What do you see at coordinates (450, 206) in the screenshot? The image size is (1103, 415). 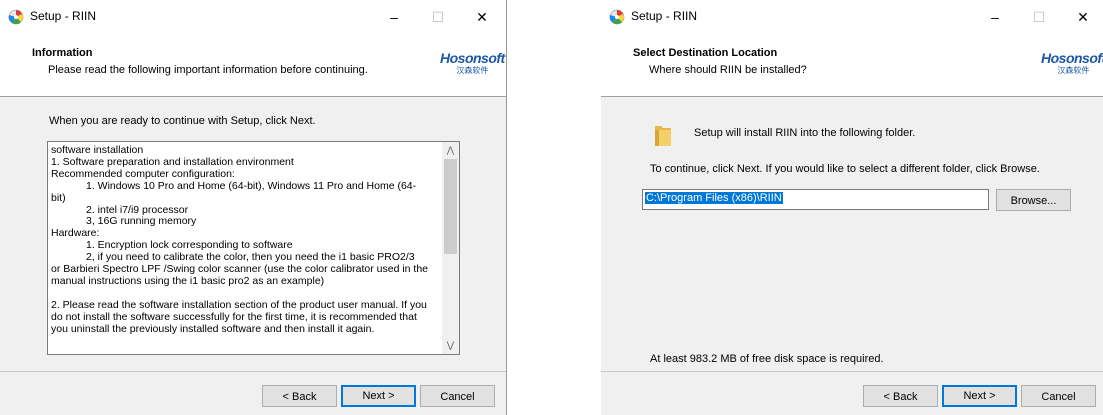 I see `scroll-thumb` at bounding box center [450, 206].